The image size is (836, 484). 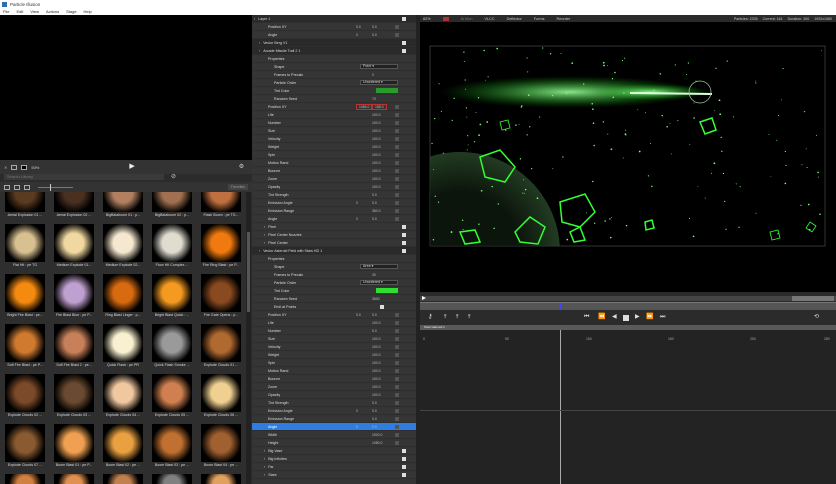 I want to click on library-zoom: 50%, so click(x=35, y=167).